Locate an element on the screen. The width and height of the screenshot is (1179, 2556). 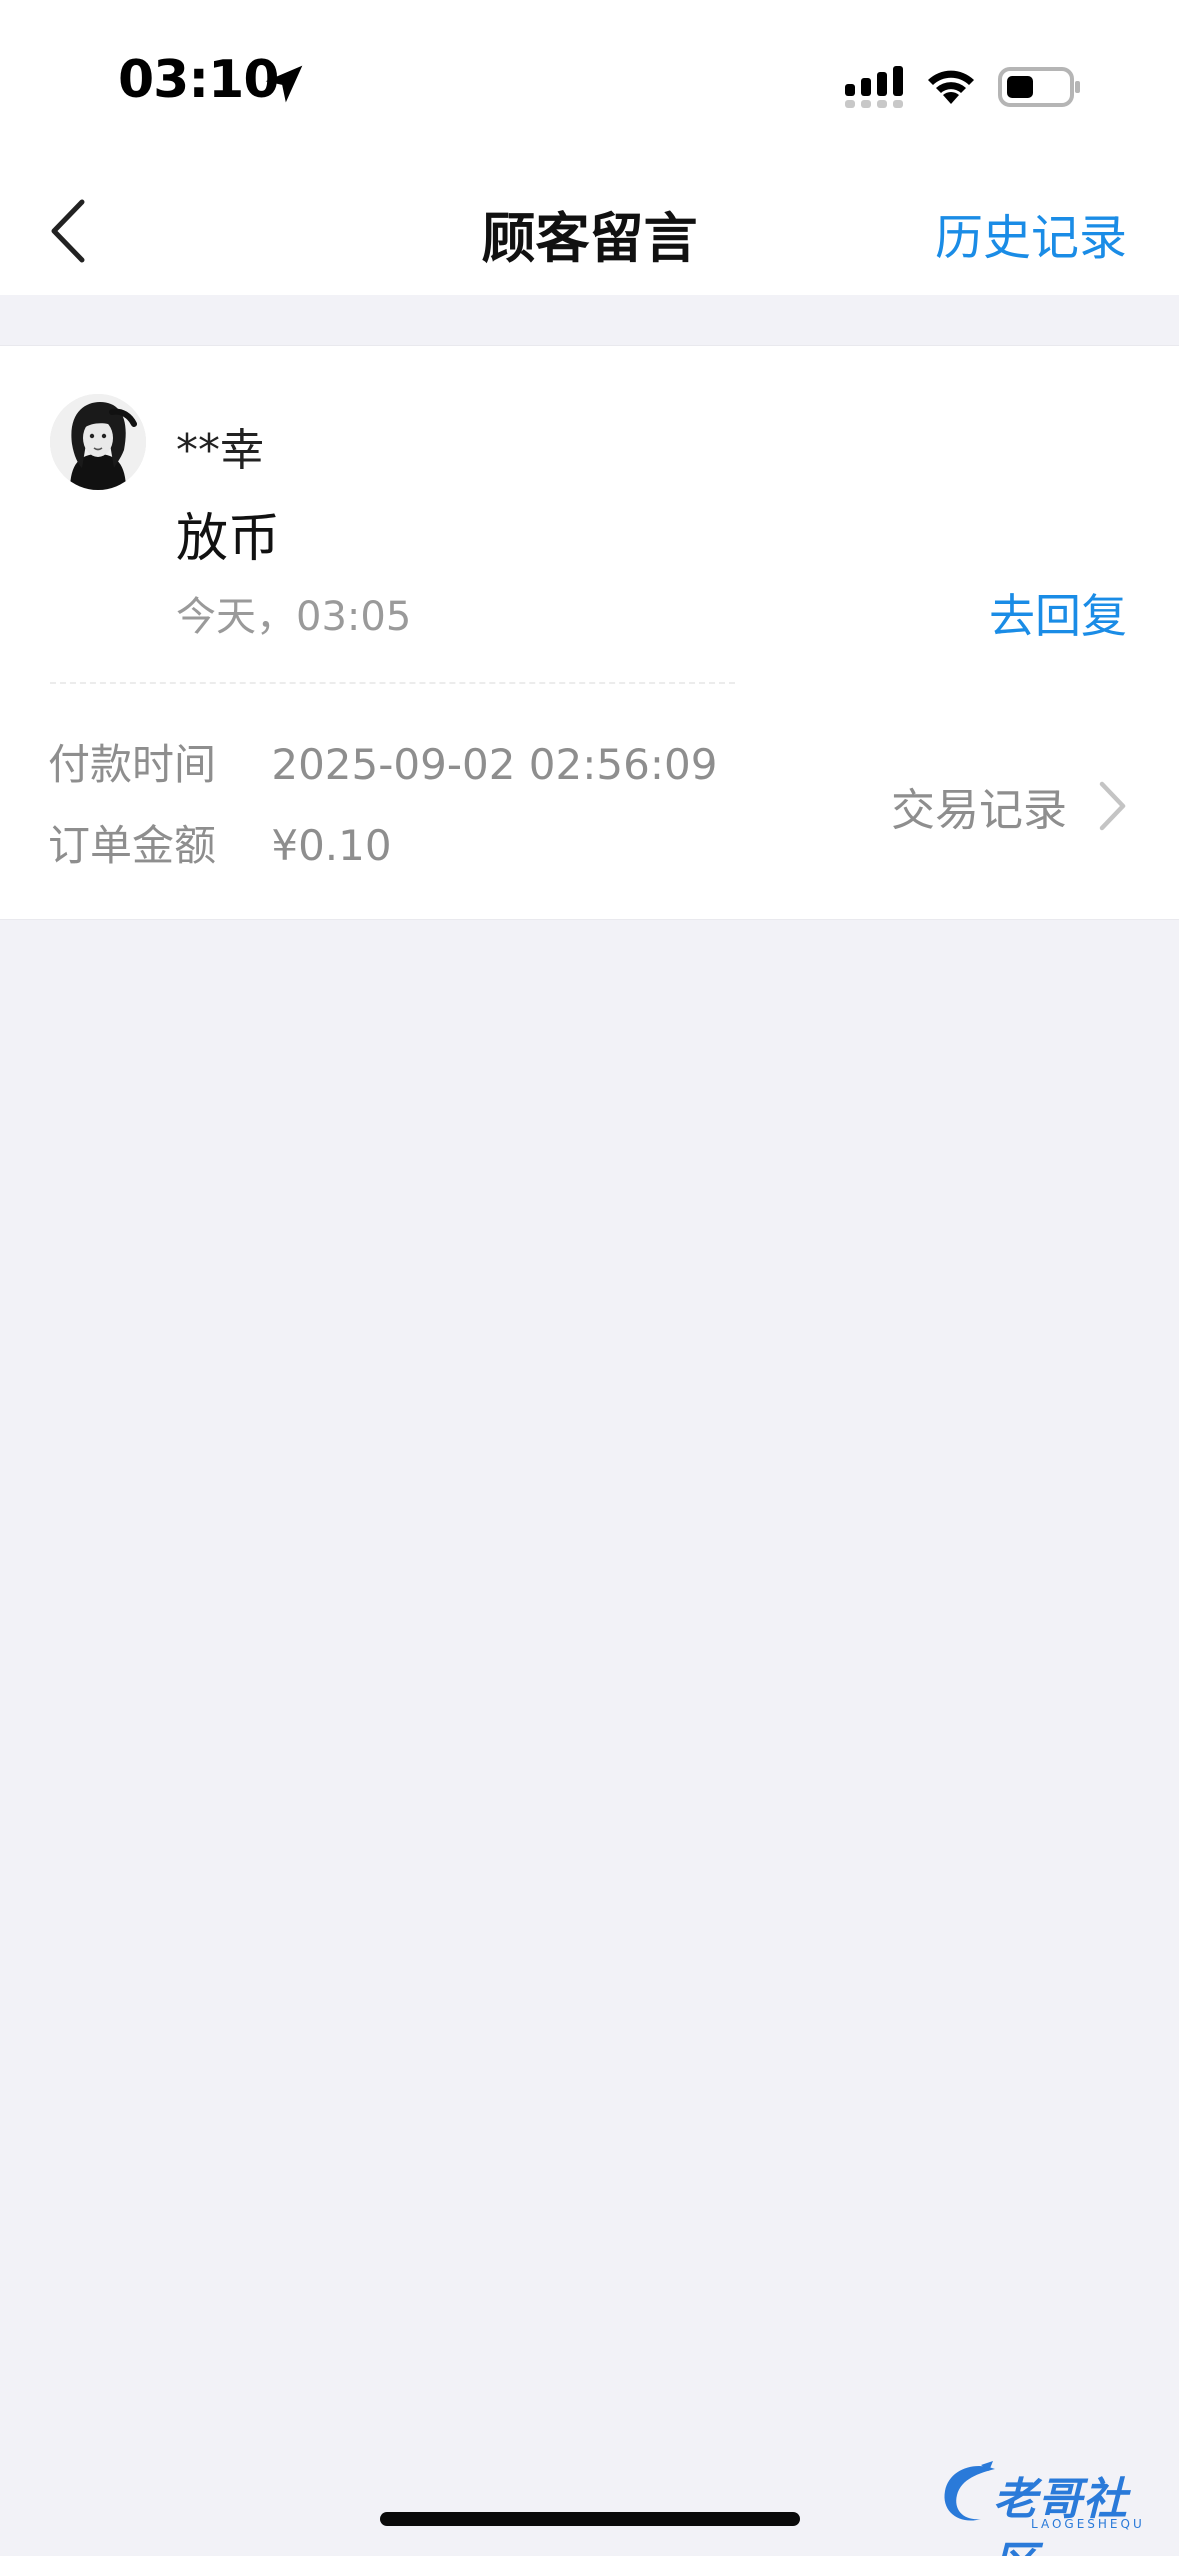
watermark-subtext: LAOGESHEQU is located at coordinates (1088, 2524).